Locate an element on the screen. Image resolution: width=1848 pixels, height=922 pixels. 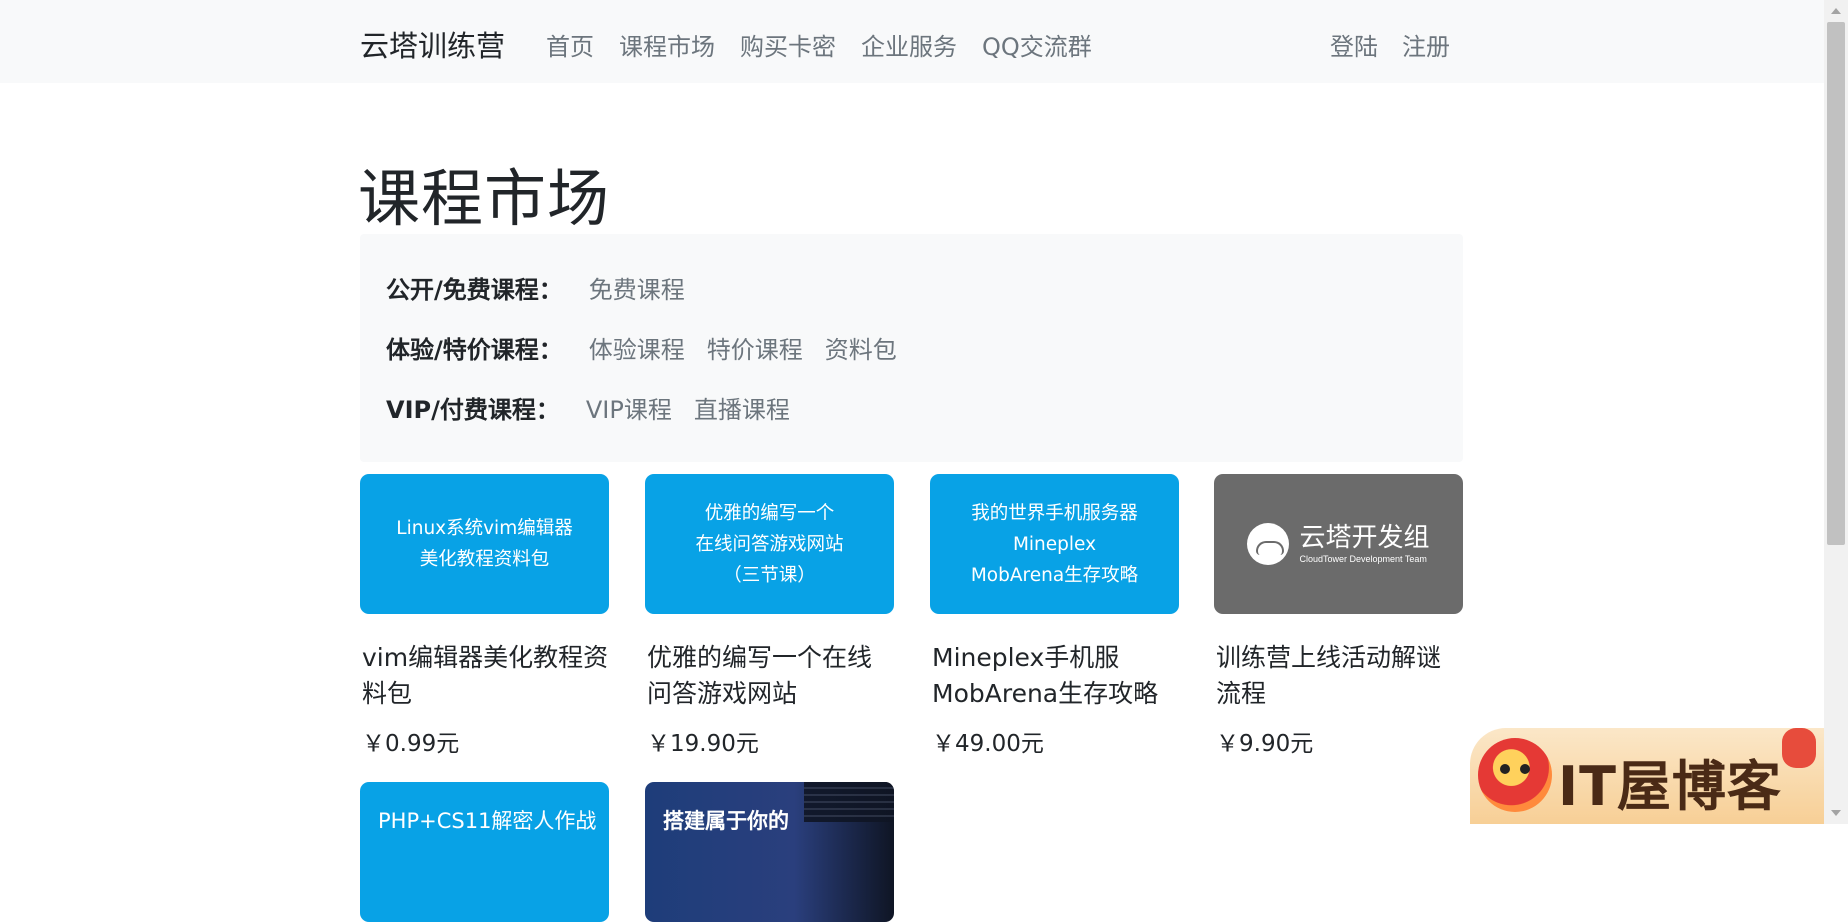
dev-group-logo: 云塔开发组 CloudTower Development Team is located at coordinates (1338, 544).